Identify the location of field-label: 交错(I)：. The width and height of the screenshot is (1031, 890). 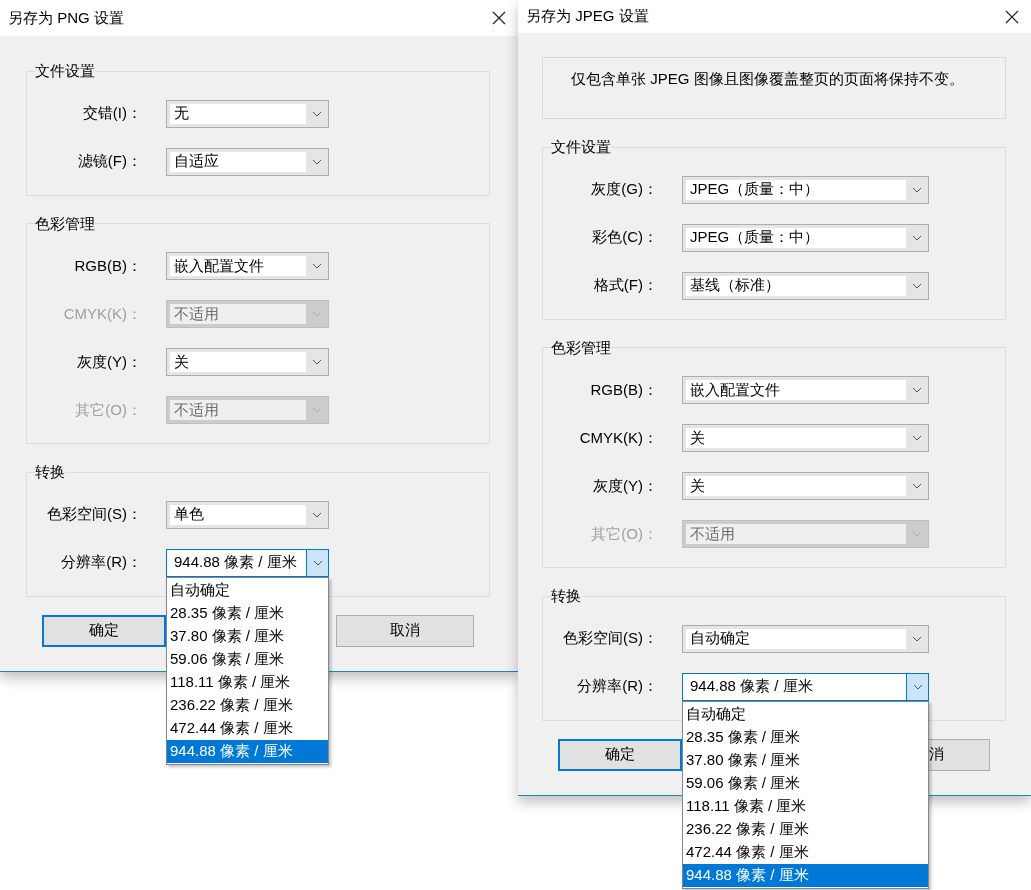
(111, 113).